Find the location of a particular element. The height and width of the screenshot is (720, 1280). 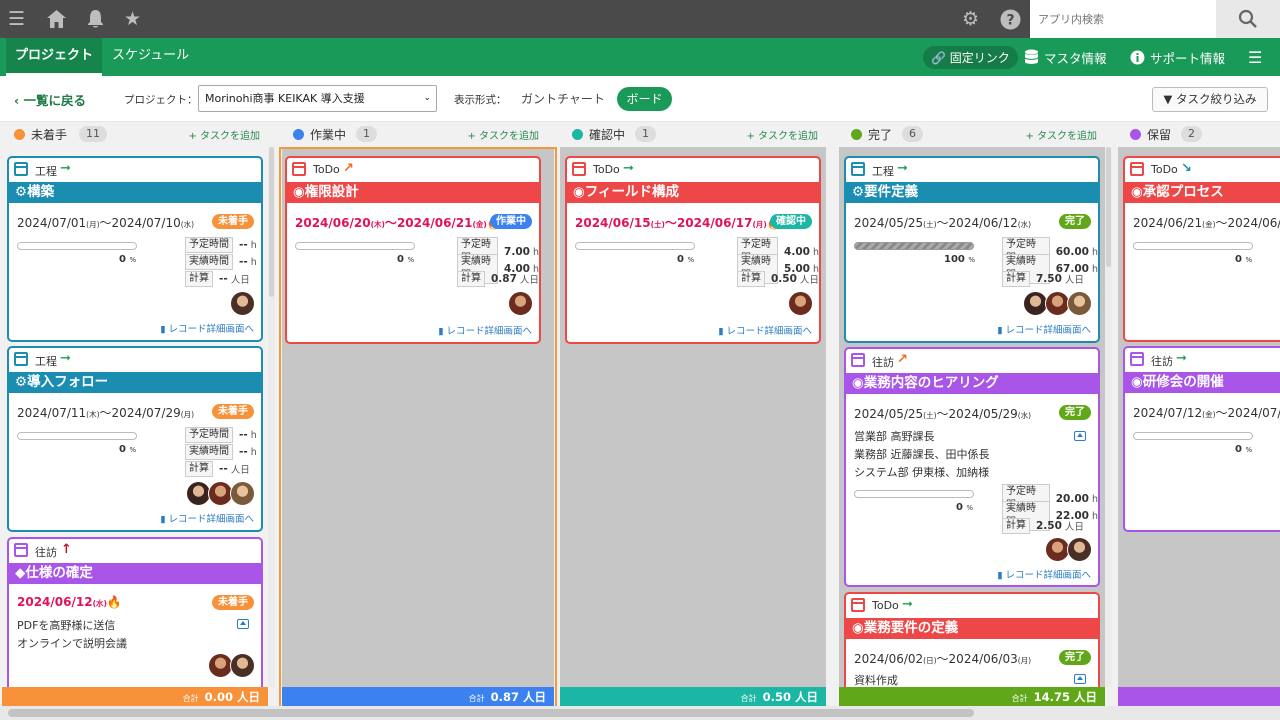

column-count: 1 is located at coordinates (366, 134).